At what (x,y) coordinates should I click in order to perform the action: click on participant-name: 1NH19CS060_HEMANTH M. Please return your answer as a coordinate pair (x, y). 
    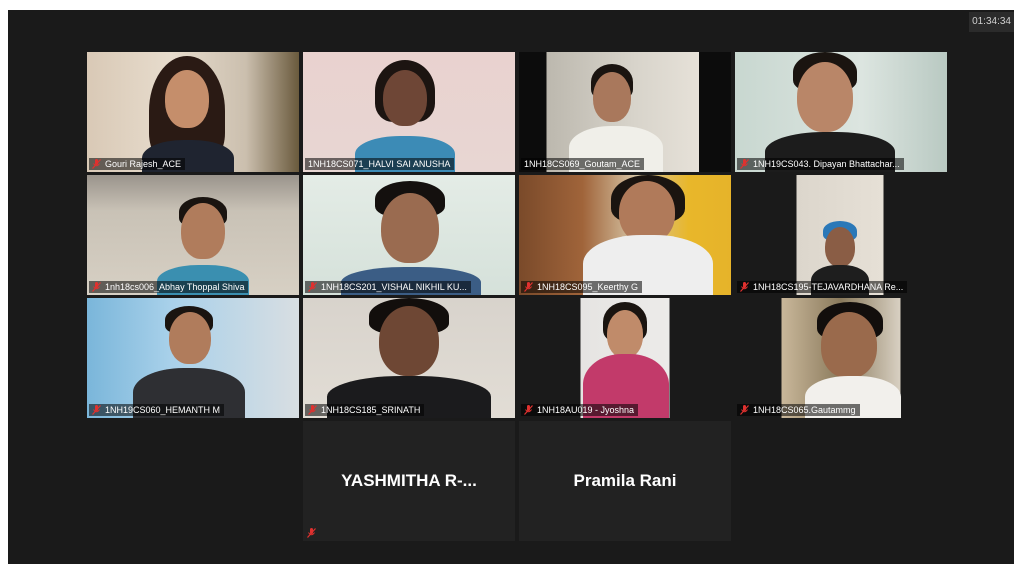
    Looking at the image, I should click on (157, 410).